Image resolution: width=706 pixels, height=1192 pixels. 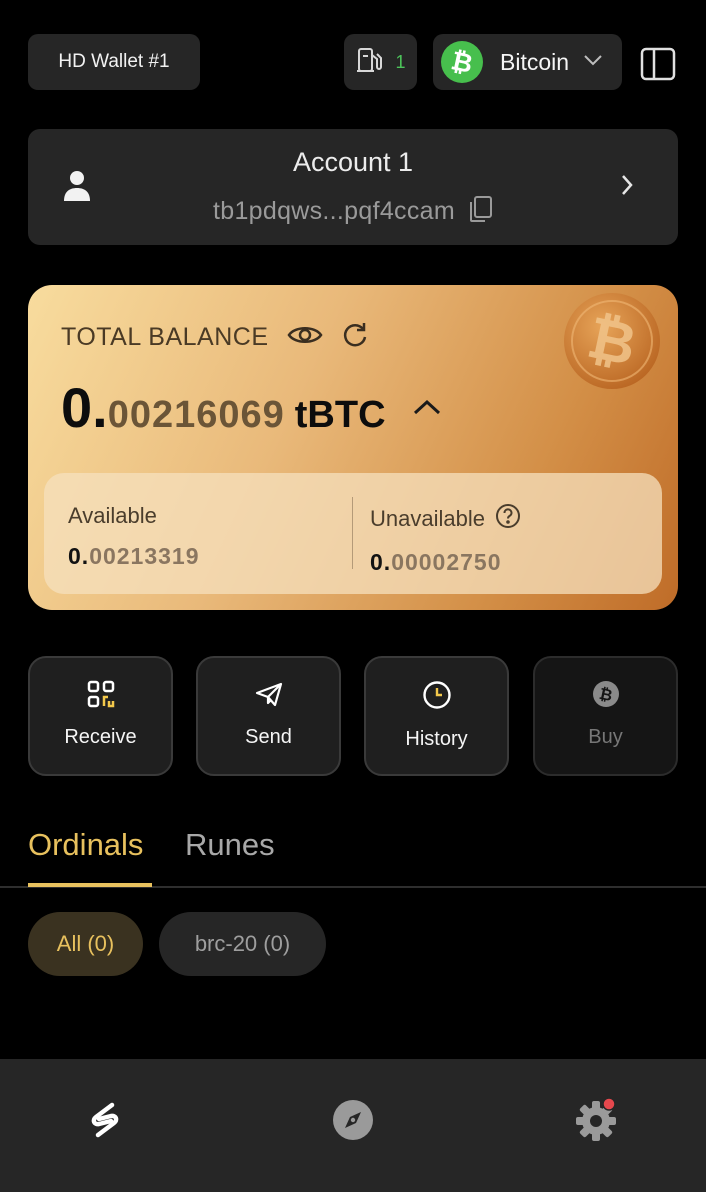 I want to click on account-address-row: tb1pdqws...pqf4ccam, so click(x=353, y=211).